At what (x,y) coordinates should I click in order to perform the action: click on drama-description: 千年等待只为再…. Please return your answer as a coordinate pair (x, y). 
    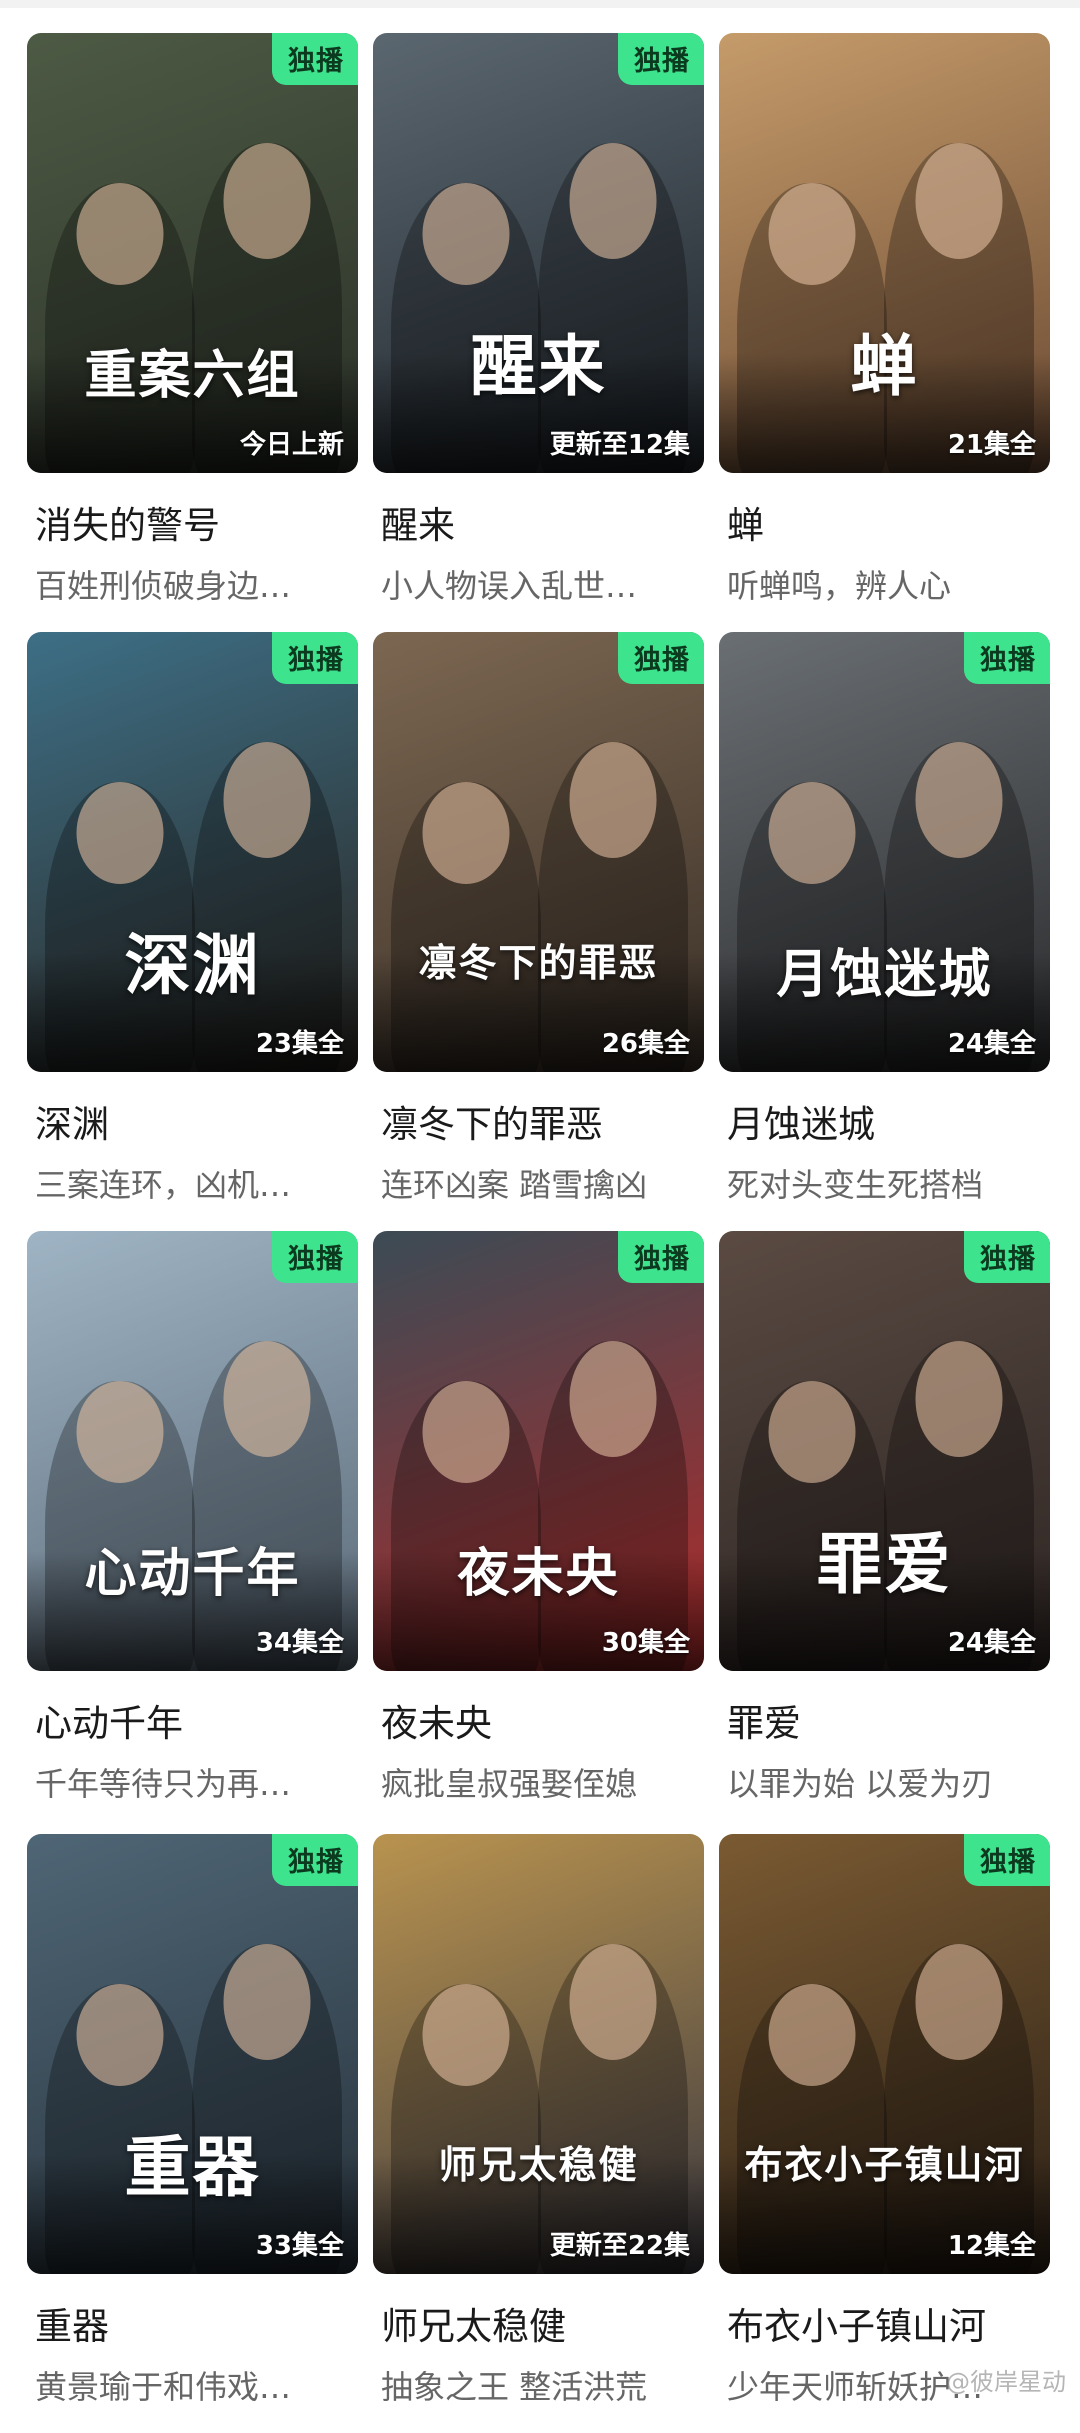
    Looking at the image, I should click on (163, 1784).